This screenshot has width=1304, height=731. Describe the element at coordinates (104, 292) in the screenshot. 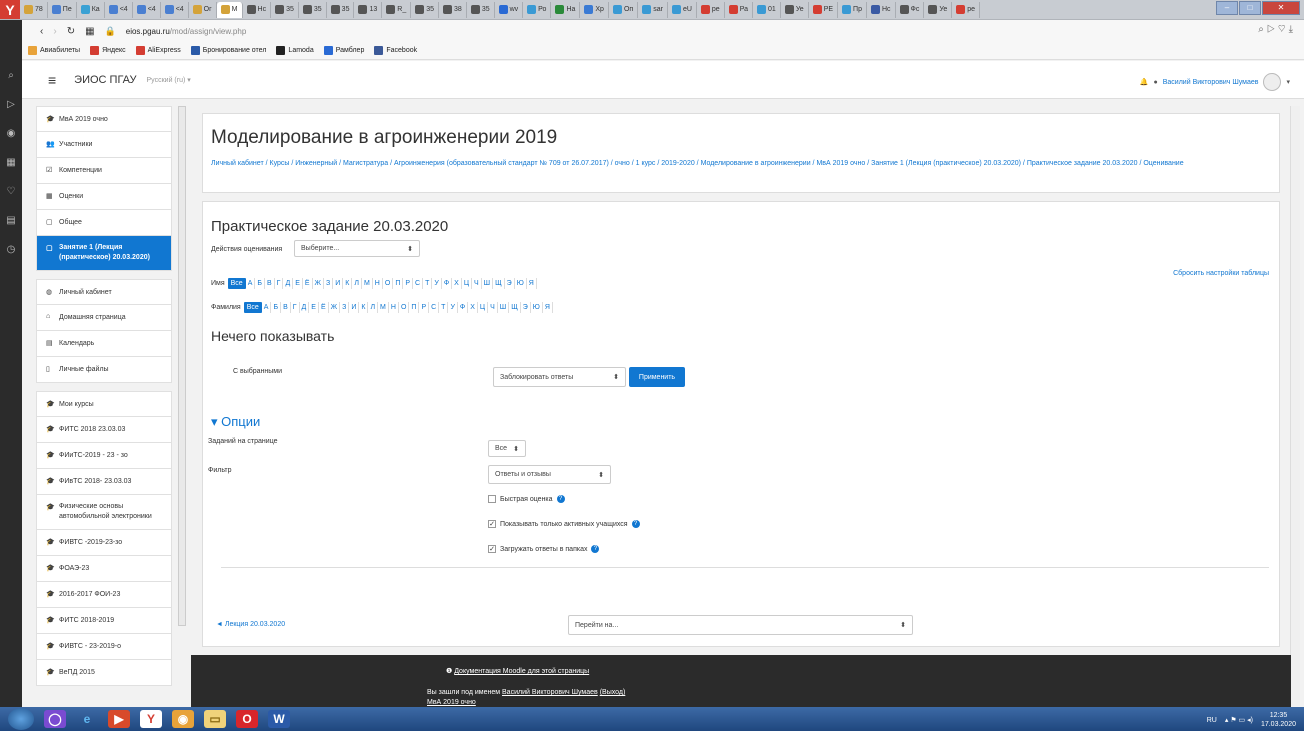

I see `drawer-item: ◍ Личный кабинет` at that location.